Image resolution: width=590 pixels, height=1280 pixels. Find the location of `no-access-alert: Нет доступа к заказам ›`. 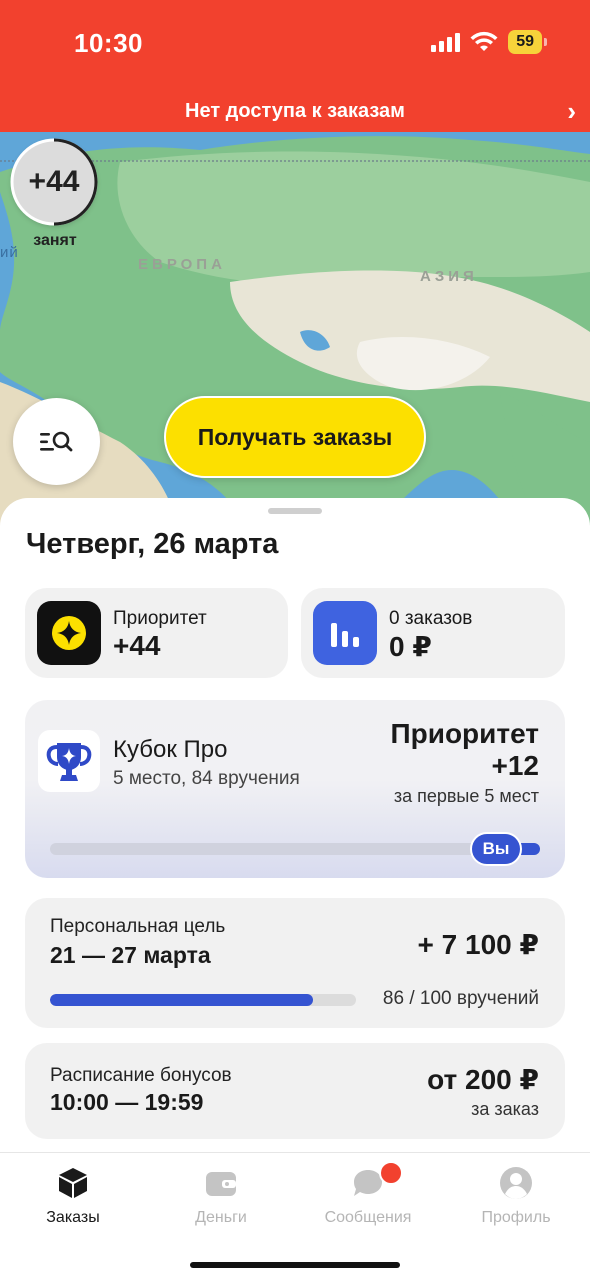

no-access-alert: Нет доступа к заказам › is located at coordinates (295, 111).